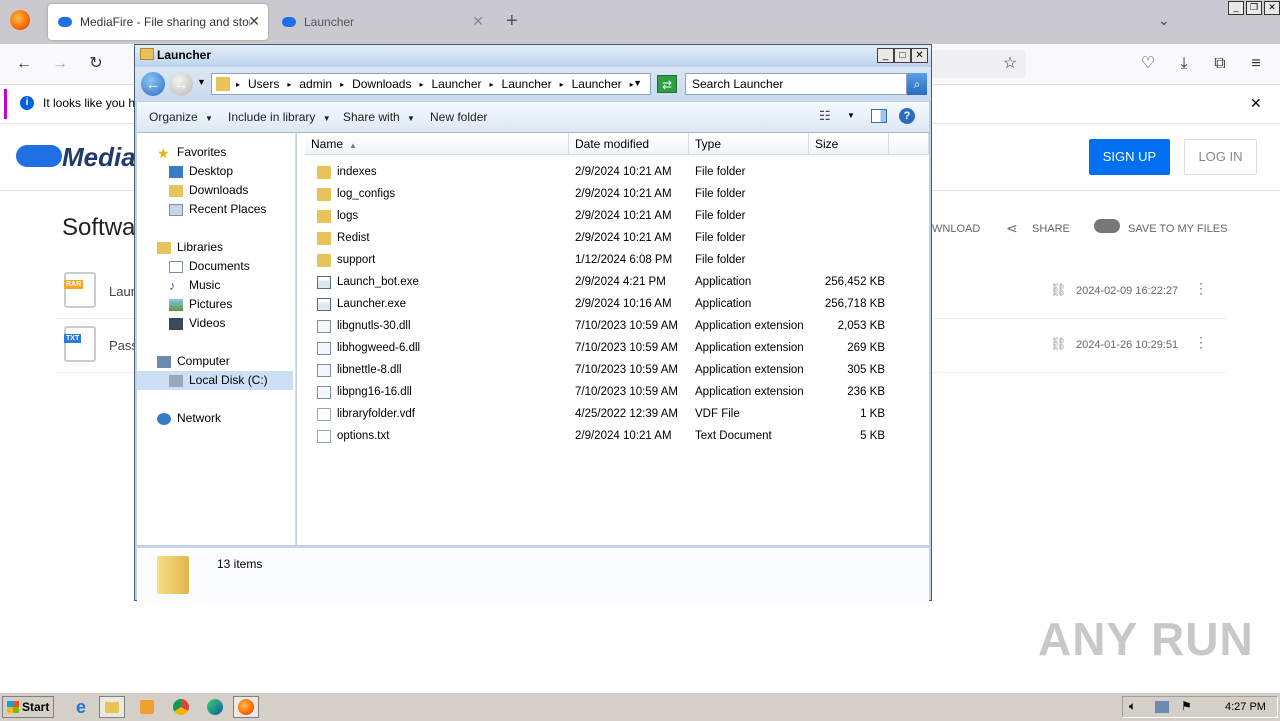  What do you see at coordinates (193, 361) in the screenshot?
I see `nav-computer: Computer` at bounding box center [193, 361].